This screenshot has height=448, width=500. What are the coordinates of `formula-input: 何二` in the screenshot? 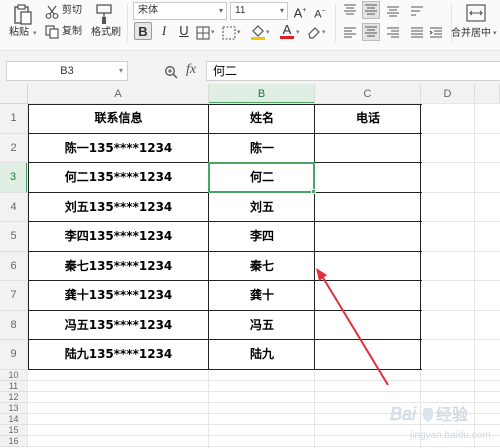 It's located at (353, 71).